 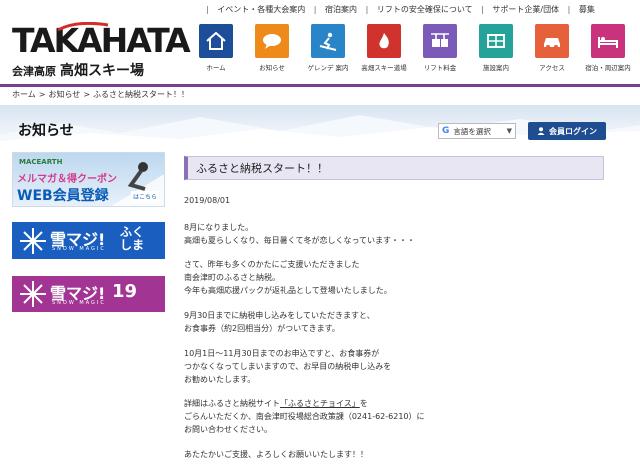 I want to click on breadcrumb-home: ホーム, so click(x=24, y=94).